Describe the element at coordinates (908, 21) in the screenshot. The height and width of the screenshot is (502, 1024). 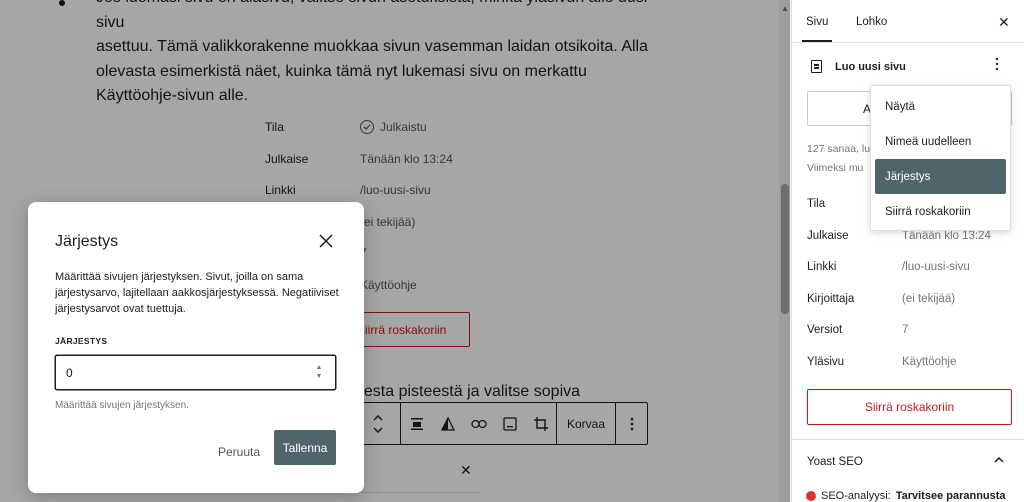
I see `sidebar-tabs: Sivu Lohko ✕` at that location.